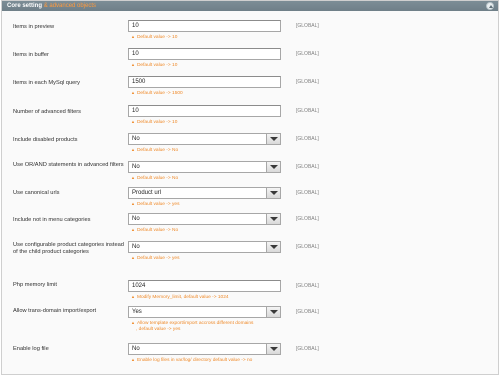  What do you see at coordinates (45, 140) in the screenshot?
I see `field-label: Include disabled products` at bounding box center [45, 140].